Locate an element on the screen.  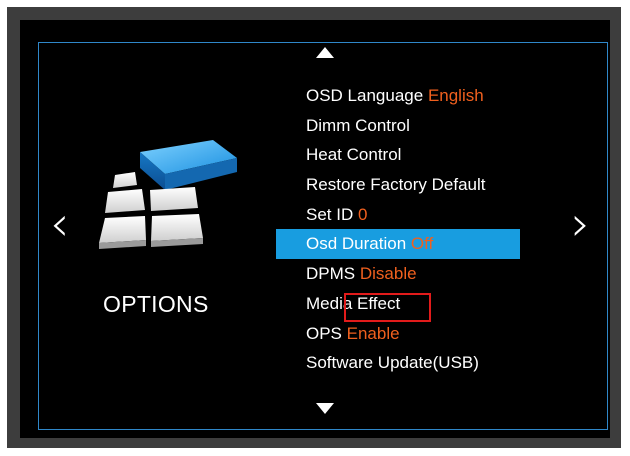
menu-item-label: Heat Control is located at coordinates (354, 155).